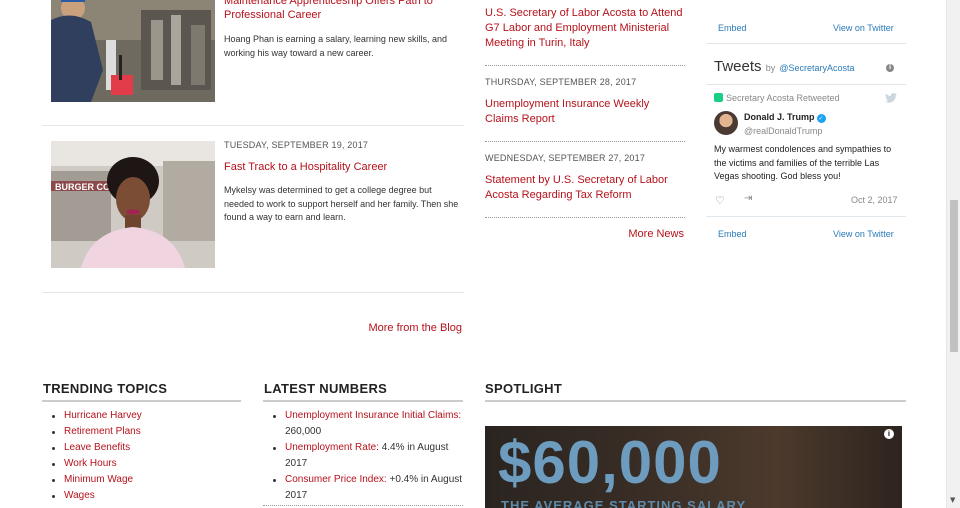 The image size is (960, 508). What do you see at coordinates (98, 479) in the screenshot?
I see `trending-topic-link: Minimum Wage` at bounding box center [98, 479].